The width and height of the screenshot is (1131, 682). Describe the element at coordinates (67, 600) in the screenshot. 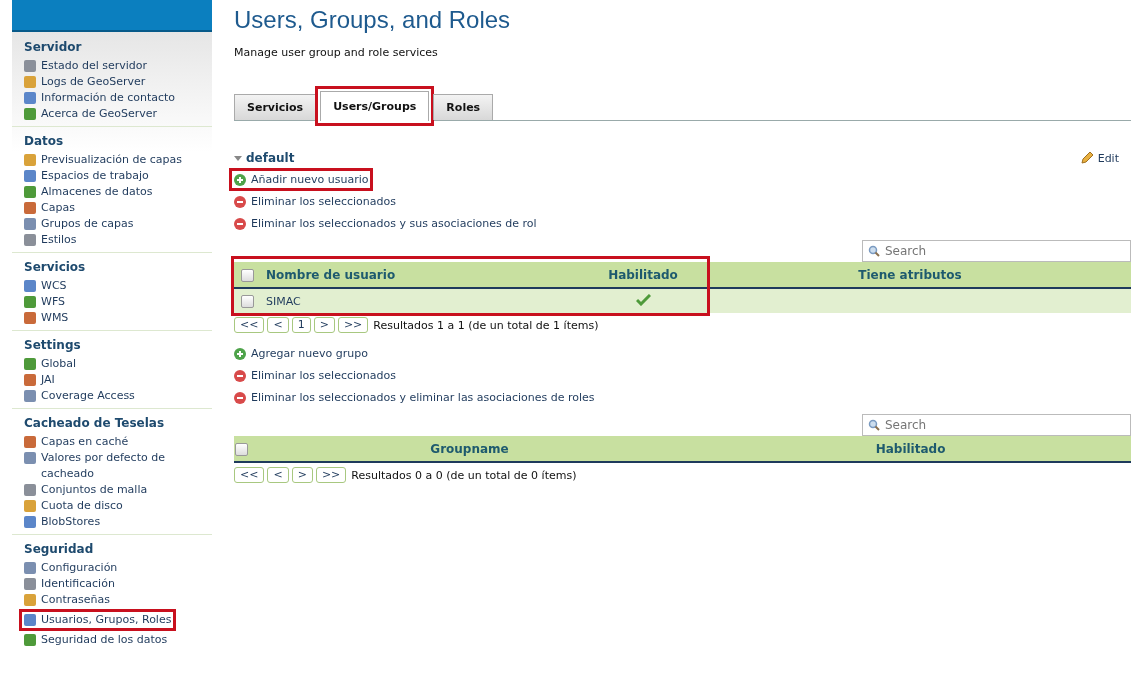

I see `sidebar-item: Contraseñas` at that location.